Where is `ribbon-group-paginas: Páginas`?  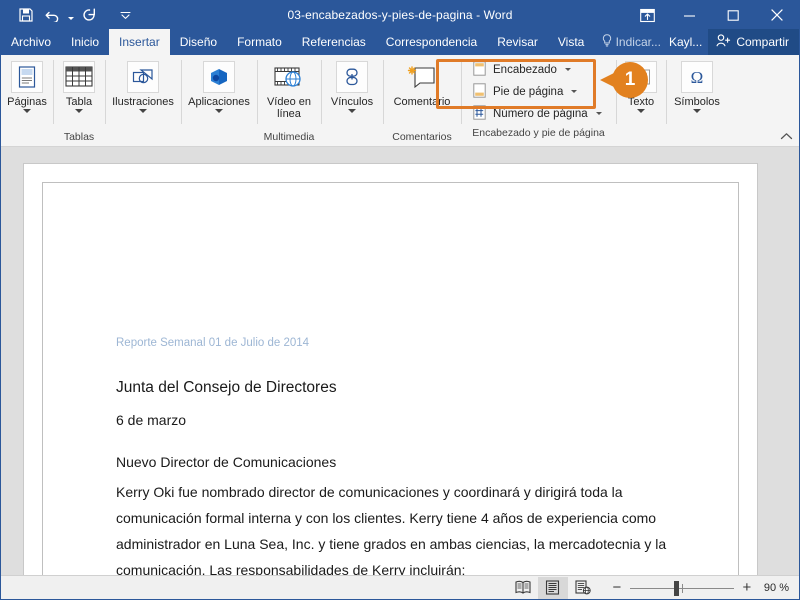 ribbon-group-paginas: Páginas is located at coordinates (27, 100).